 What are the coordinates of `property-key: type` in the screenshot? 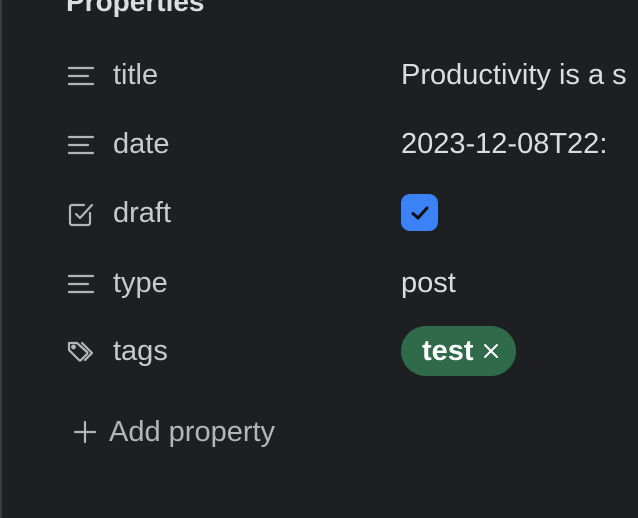 It's located at (140, 283).